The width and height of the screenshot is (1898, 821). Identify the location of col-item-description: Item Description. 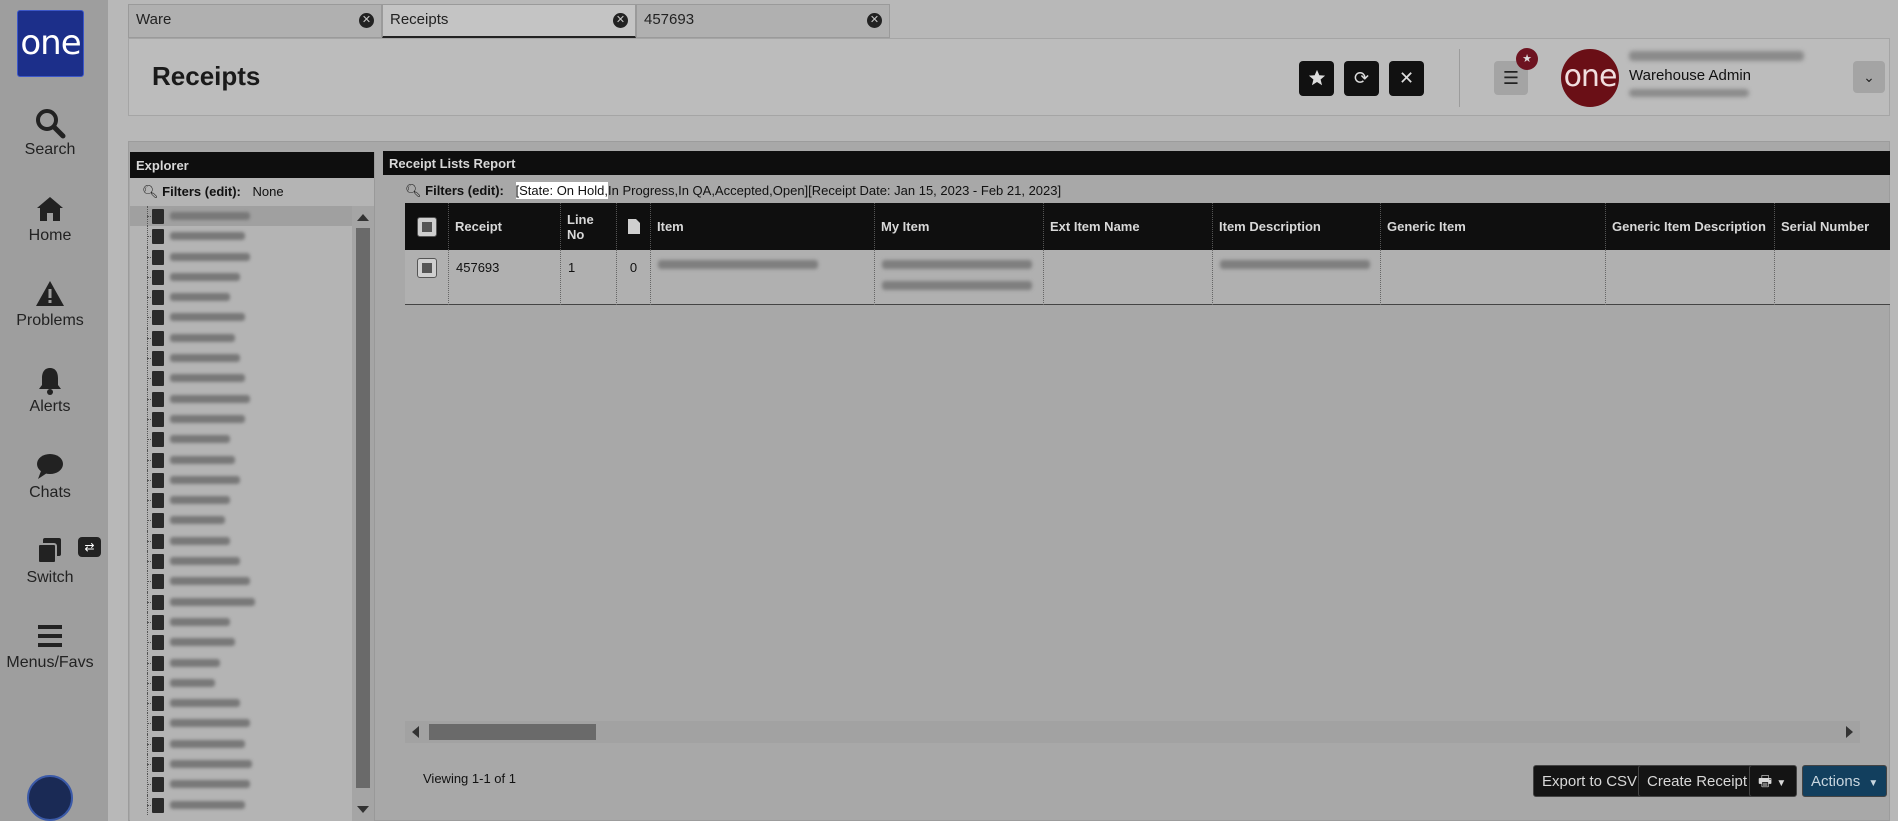
(1297, 226).